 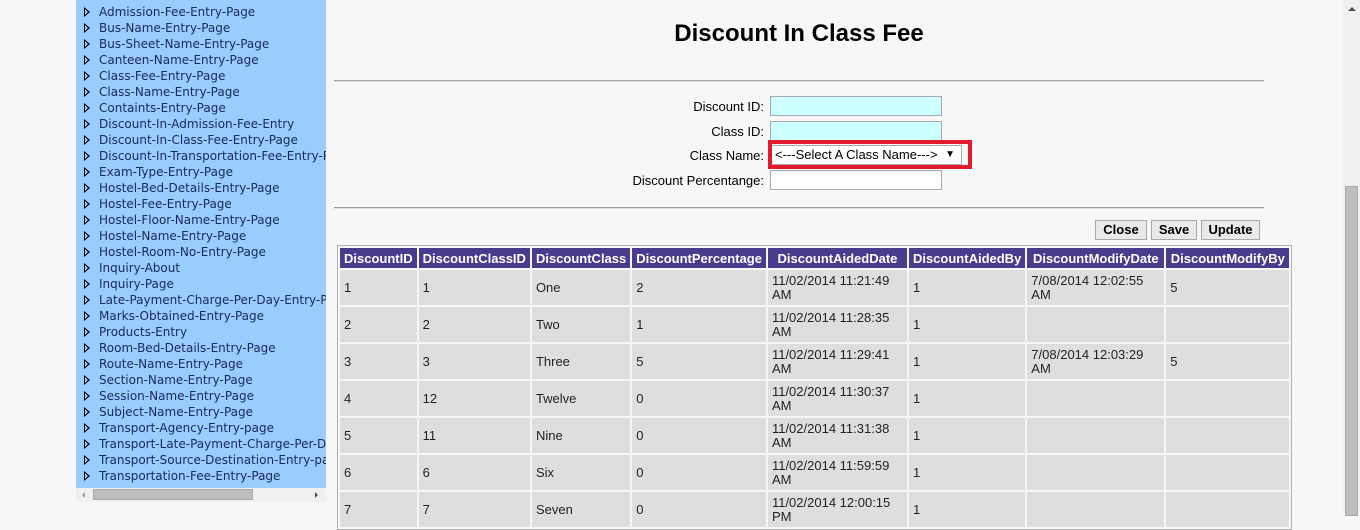 What do you see at coordinates (856, 180) in the screenshot?
I see `discount-percentage-input` at bounding box center [856, 180].